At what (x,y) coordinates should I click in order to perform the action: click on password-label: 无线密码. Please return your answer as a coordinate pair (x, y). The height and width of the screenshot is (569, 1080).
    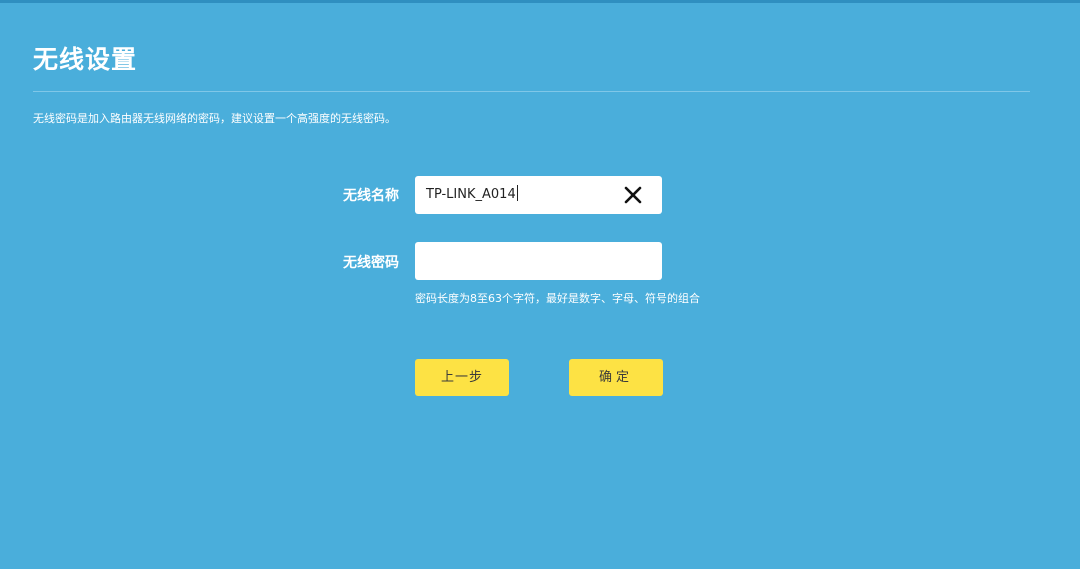
    Looking at the image, I should click on (371, 263).